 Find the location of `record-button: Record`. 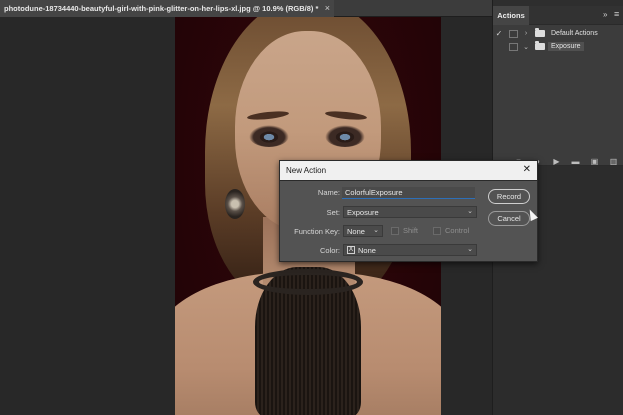

record-button: Record is located at coordinates (509, 196).